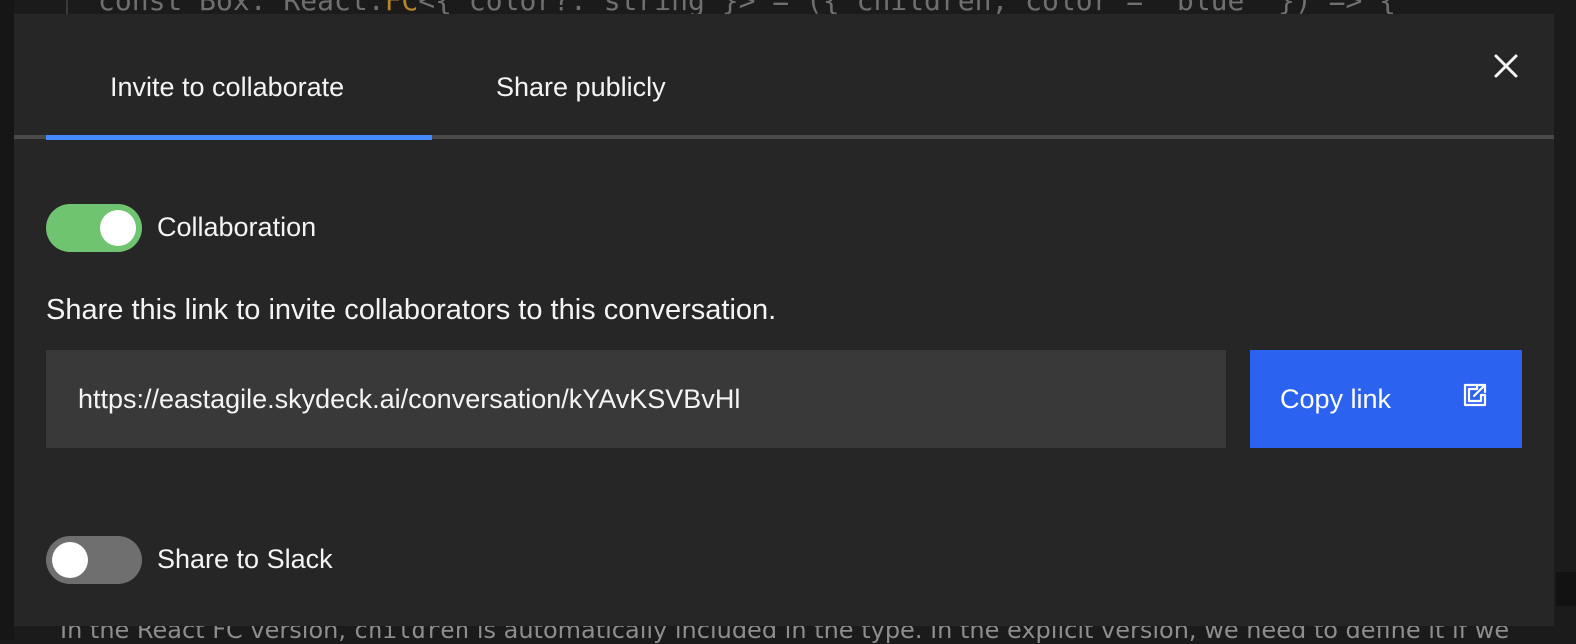 The height and width of the screenshot is (644, 1576). I want to click on page-edge, so click(7, 320).